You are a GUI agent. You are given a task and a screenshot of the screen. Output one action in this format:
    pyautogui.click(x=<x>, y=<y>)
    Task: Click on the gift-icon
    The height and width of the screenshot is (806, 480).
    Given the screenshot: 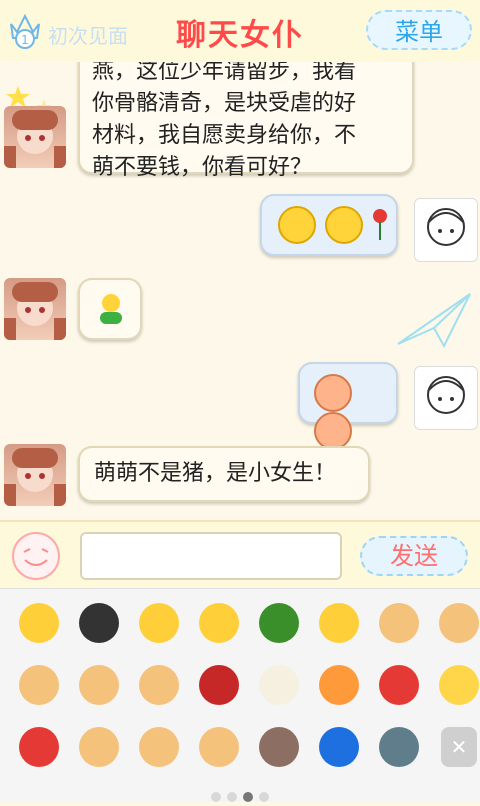 What is the action you would take?
    pyautogui.click(x=459, y=685)
    